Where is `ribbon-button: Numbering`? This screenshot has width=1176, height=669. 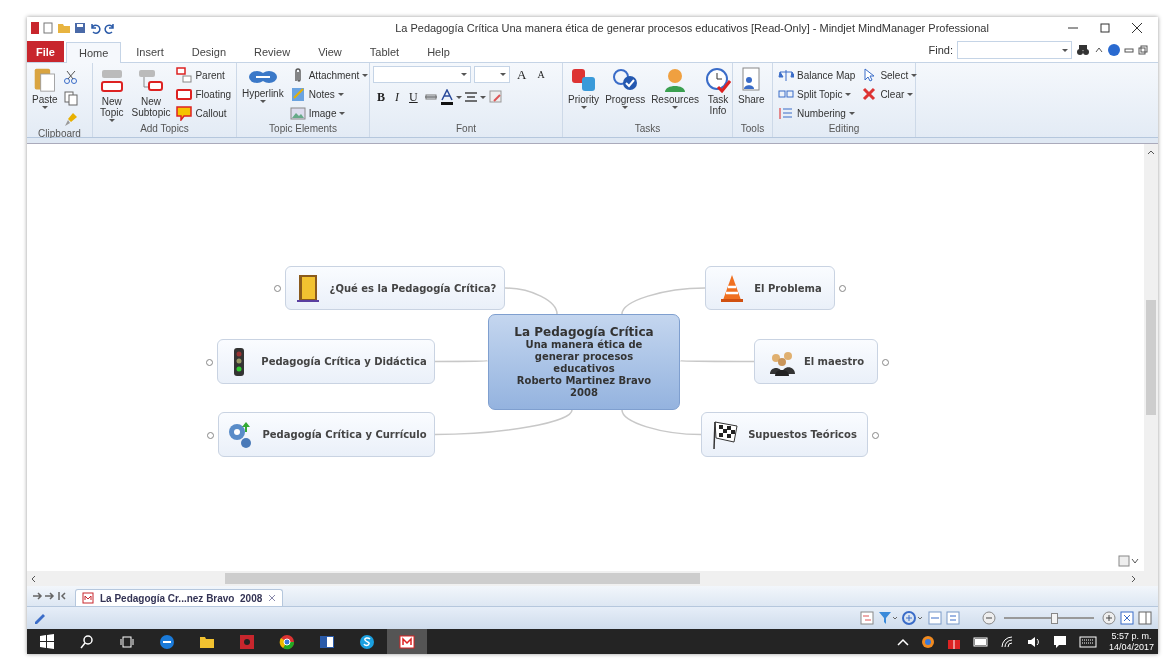
ribbon-button: Numbering is located at coordinates (817, 113).